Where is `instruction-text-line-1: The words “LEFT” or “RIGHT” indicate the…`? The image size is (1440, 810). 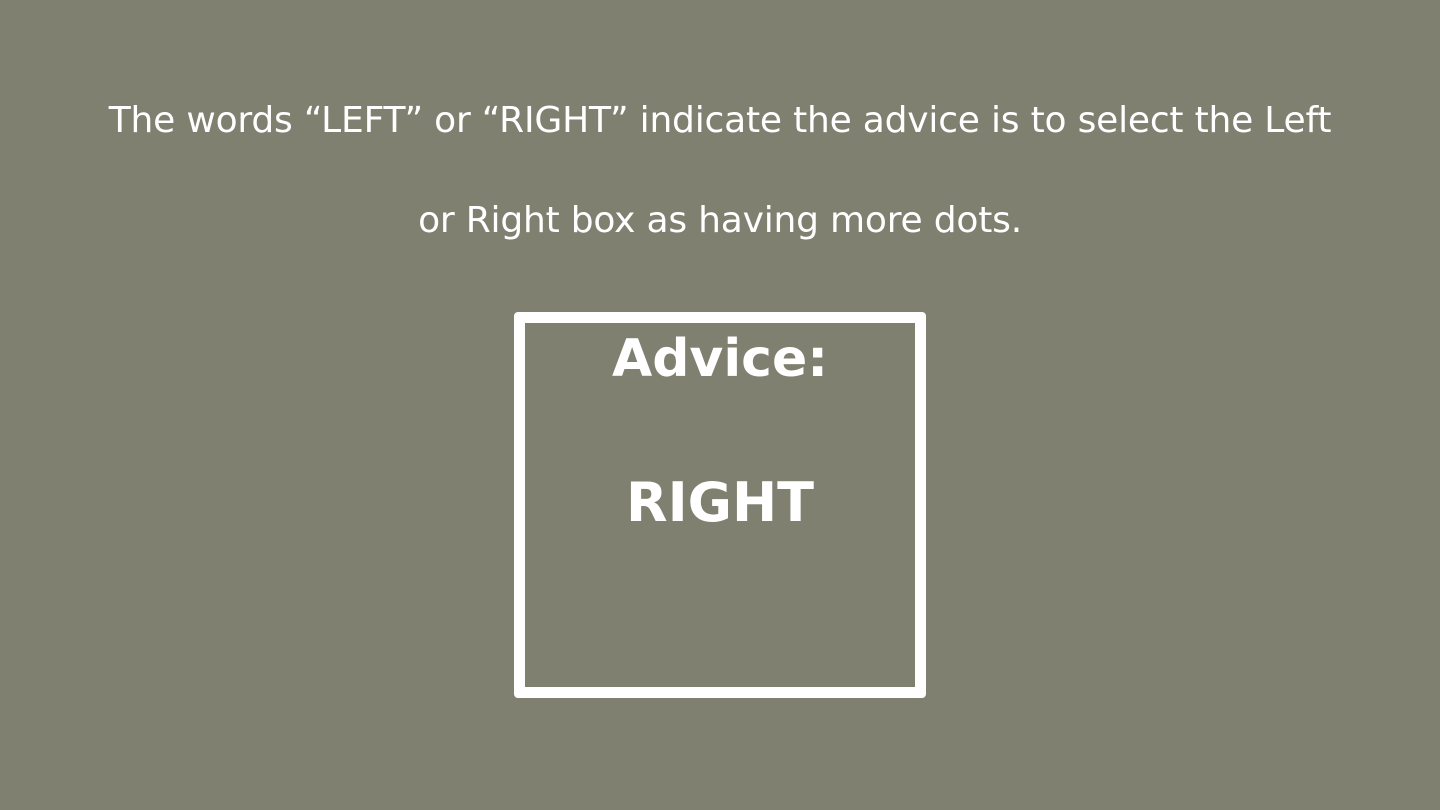
instruction-text-line-1: The words “LEFT” or “RIGHT” indicate the… is located at coordinates (720, 120).